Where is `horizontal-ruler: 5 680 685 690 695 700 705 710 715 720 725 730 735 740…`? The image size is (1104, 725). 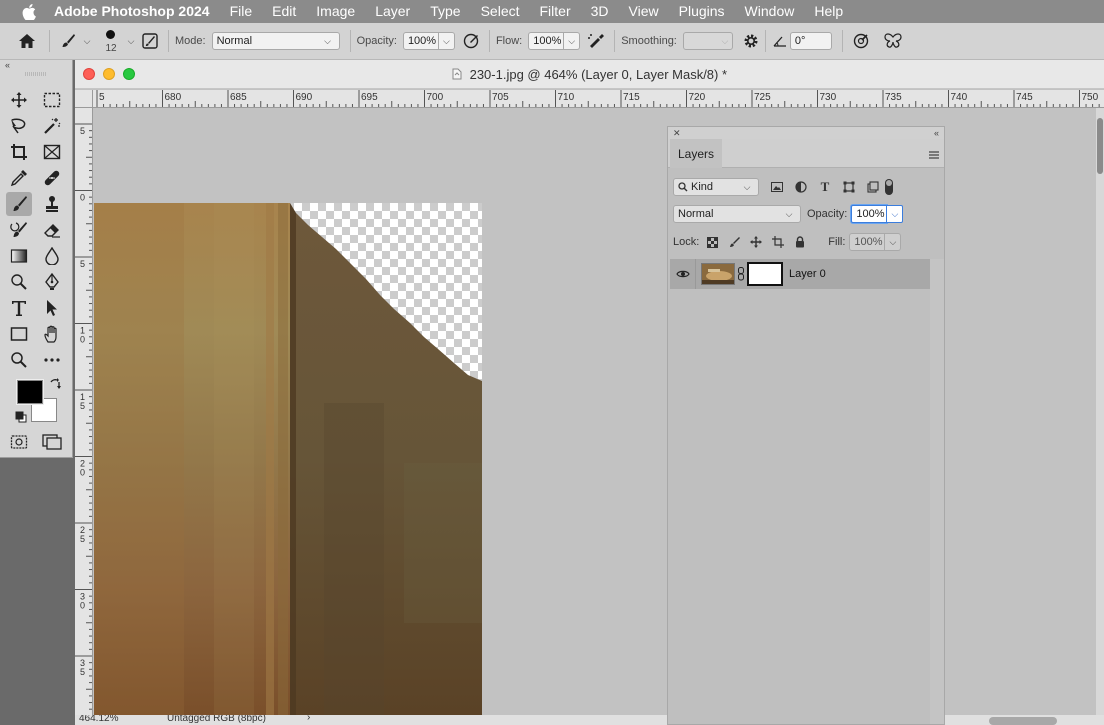
horizontal-ruler: 5 680 685 690 695 700 705 710 715 720 725 730 735 740… is located at coordinates (598, 99).